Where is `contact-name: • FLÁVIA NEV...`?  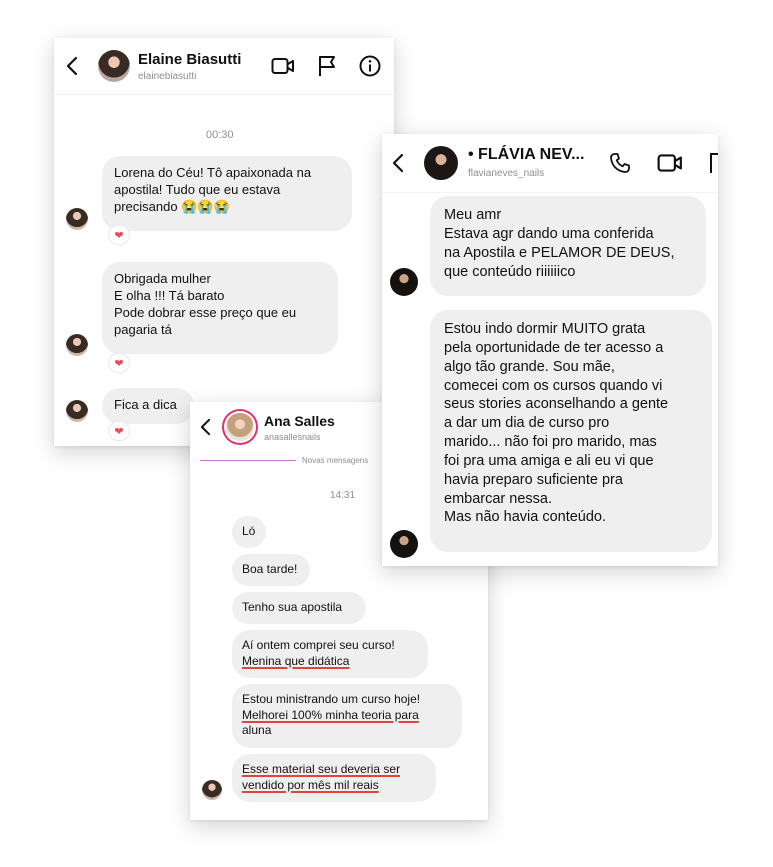 contact-name: • FLÁVIA NEV... is located at coordinates (526, 155).